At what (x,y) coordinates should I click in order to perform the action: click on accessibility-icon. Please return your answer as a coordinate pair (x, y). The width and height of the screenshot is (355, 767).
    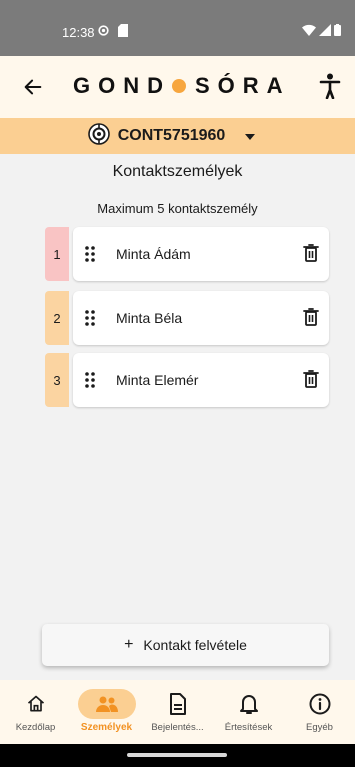
    Looking at the image, I should click on (330, 86).